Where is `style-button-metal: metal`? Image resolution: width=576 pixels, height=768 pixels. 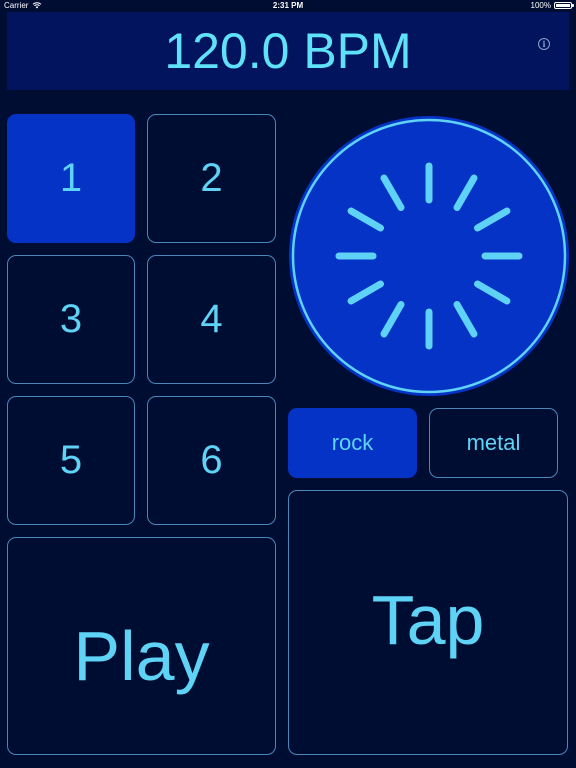 style-button-metal: metal is located at coordinates (493, 443).